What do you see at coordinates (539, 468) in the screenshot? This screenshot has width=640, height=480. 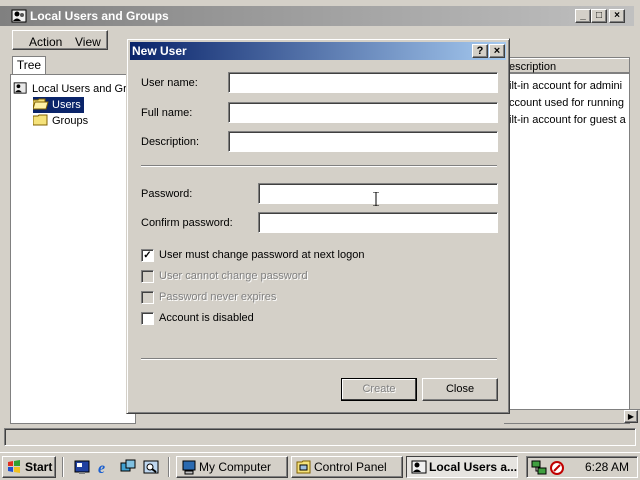 I see `network-icon` at bounding box center [539, 468].